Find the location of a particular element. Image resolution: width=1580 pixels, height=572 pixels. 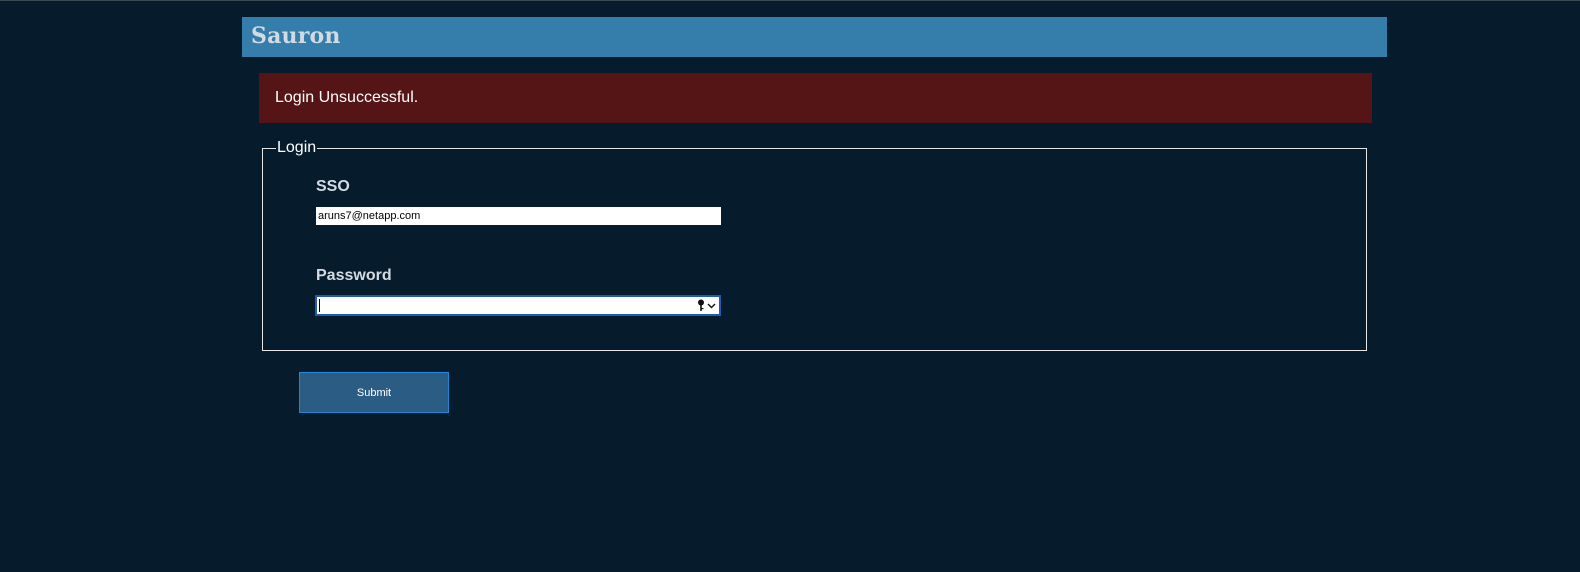

sso-label: SSO is located at coordinates (333, 186).